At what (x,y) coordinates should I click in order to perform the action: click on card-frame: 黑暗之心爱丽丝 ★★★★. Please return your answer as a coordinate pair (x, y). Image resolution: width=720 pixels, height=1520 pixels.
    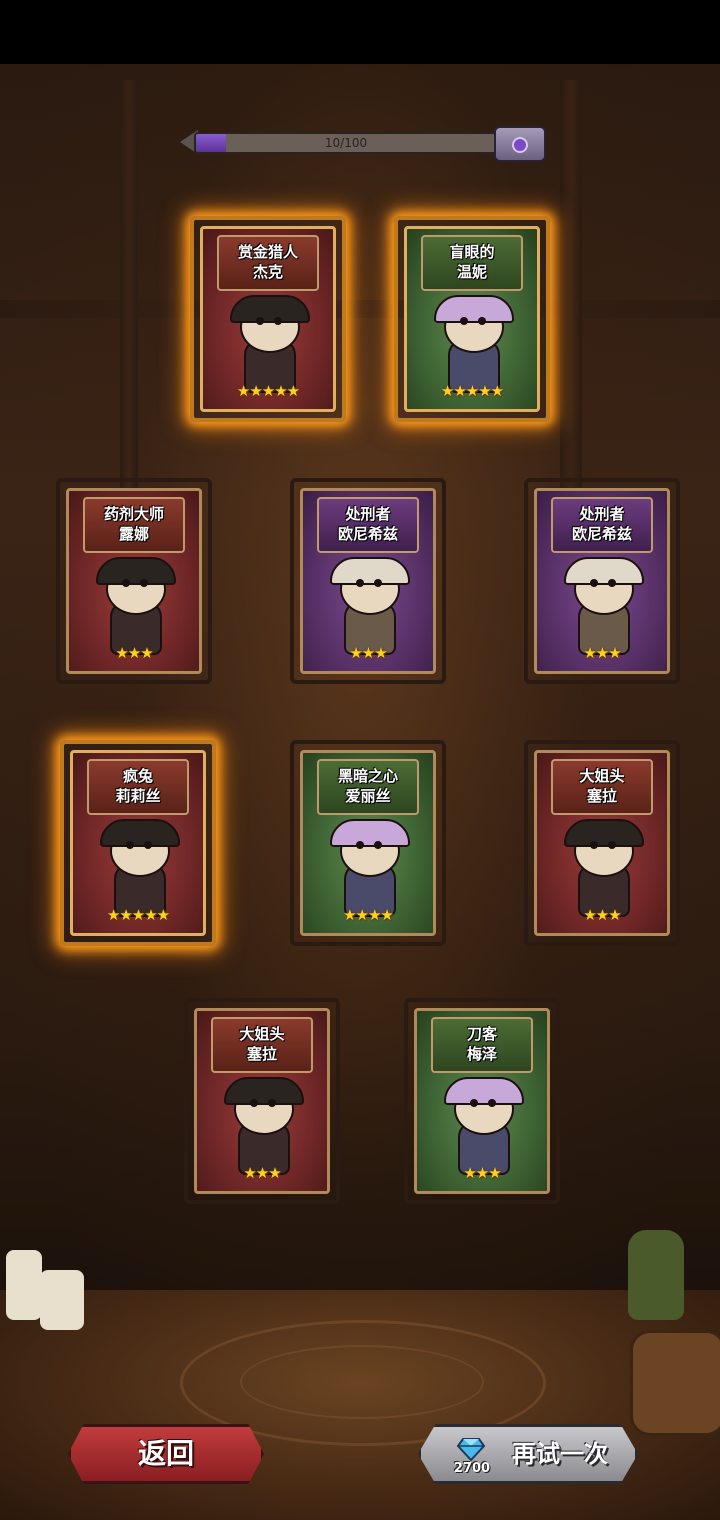
    Looking at the image, I should click on (368, 843).